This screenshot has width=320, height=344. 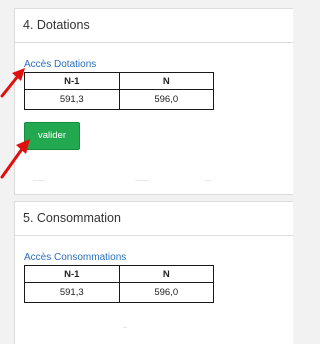 I want to click on valider-button: valider, so click(x=52, y=136).